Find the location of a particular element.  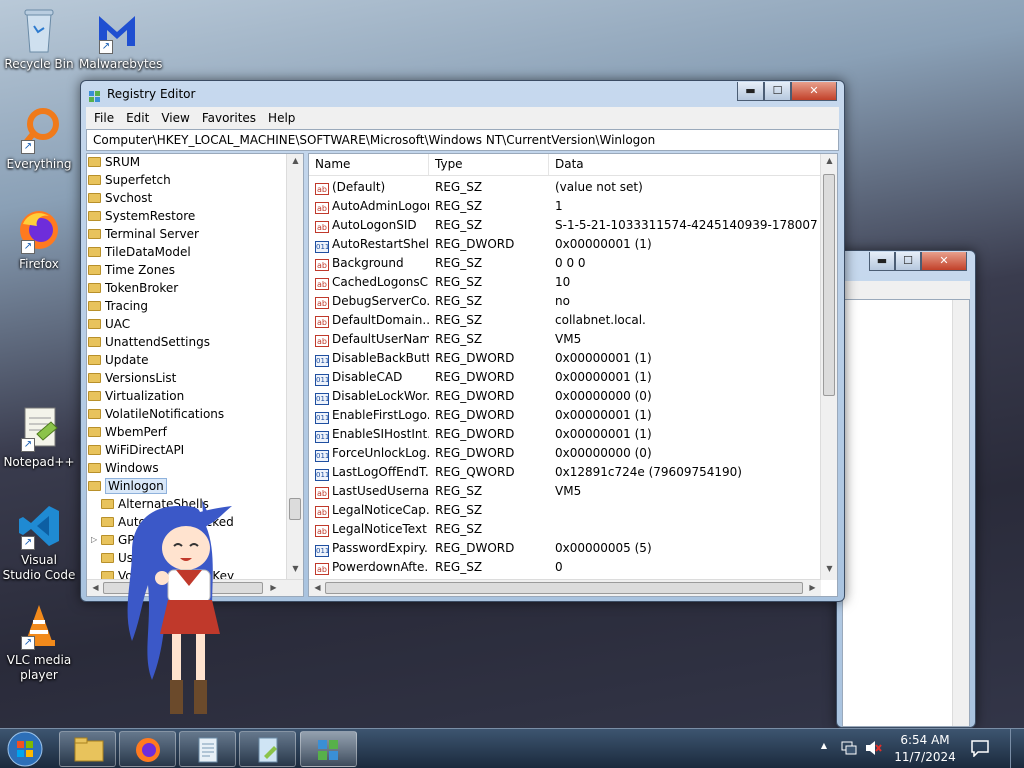

tree-item: TokenBroker is located at coordinates (187, 288).